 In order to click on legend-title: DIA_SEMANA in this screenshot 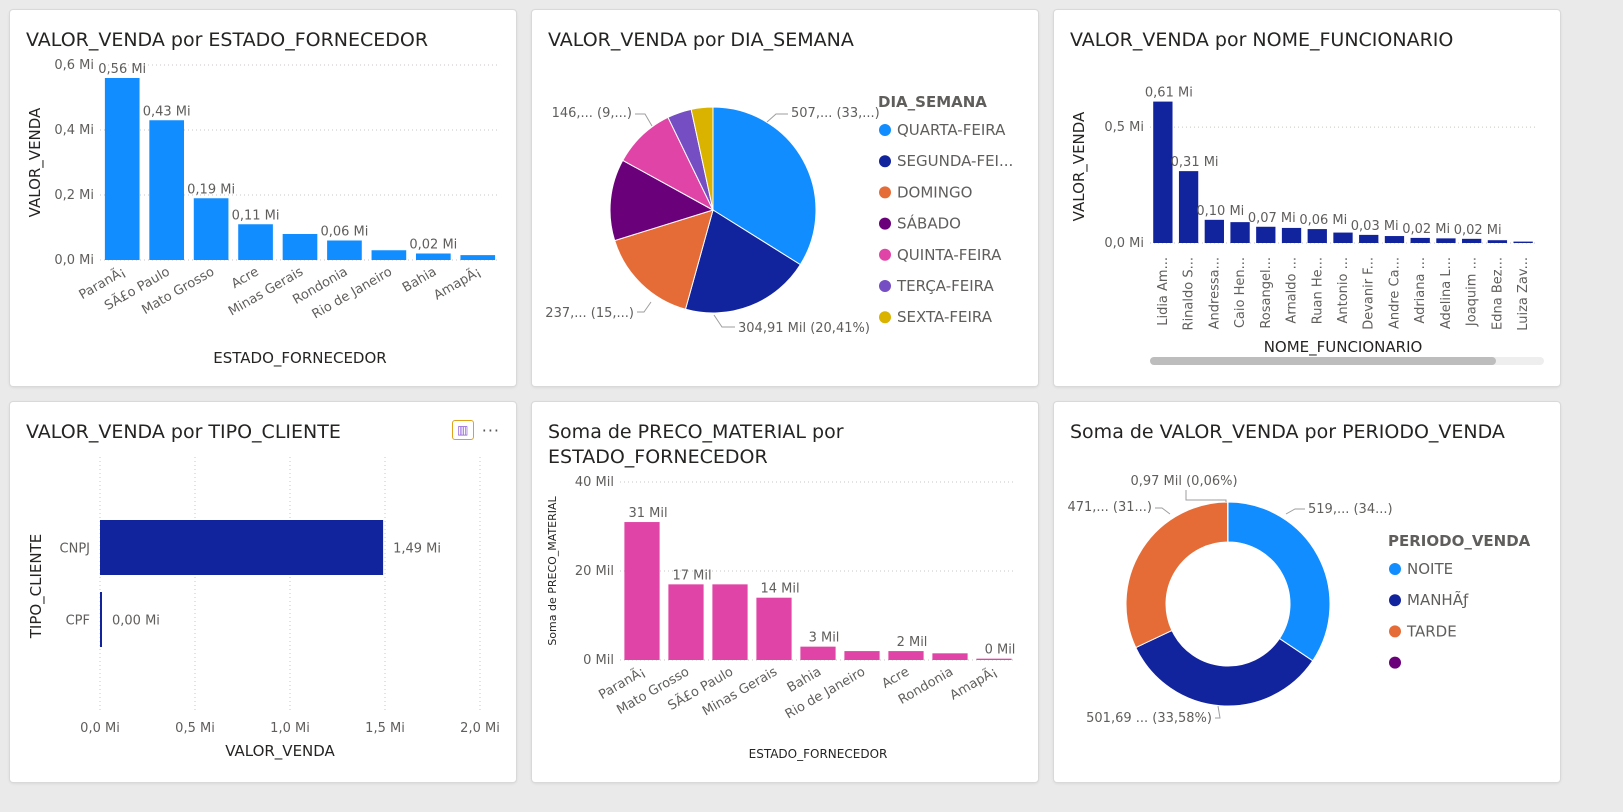, I will do `click(932, 102)`.